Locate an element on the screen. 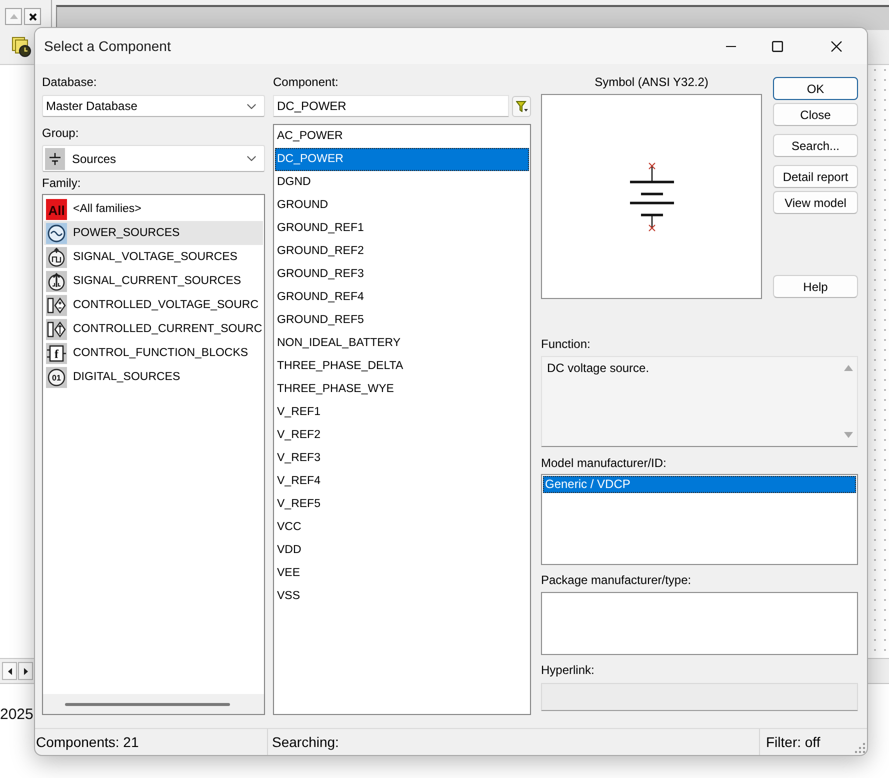 The image size is (889, 778). component-item: GROUND_REF5 is located at coordinates (402, 320).